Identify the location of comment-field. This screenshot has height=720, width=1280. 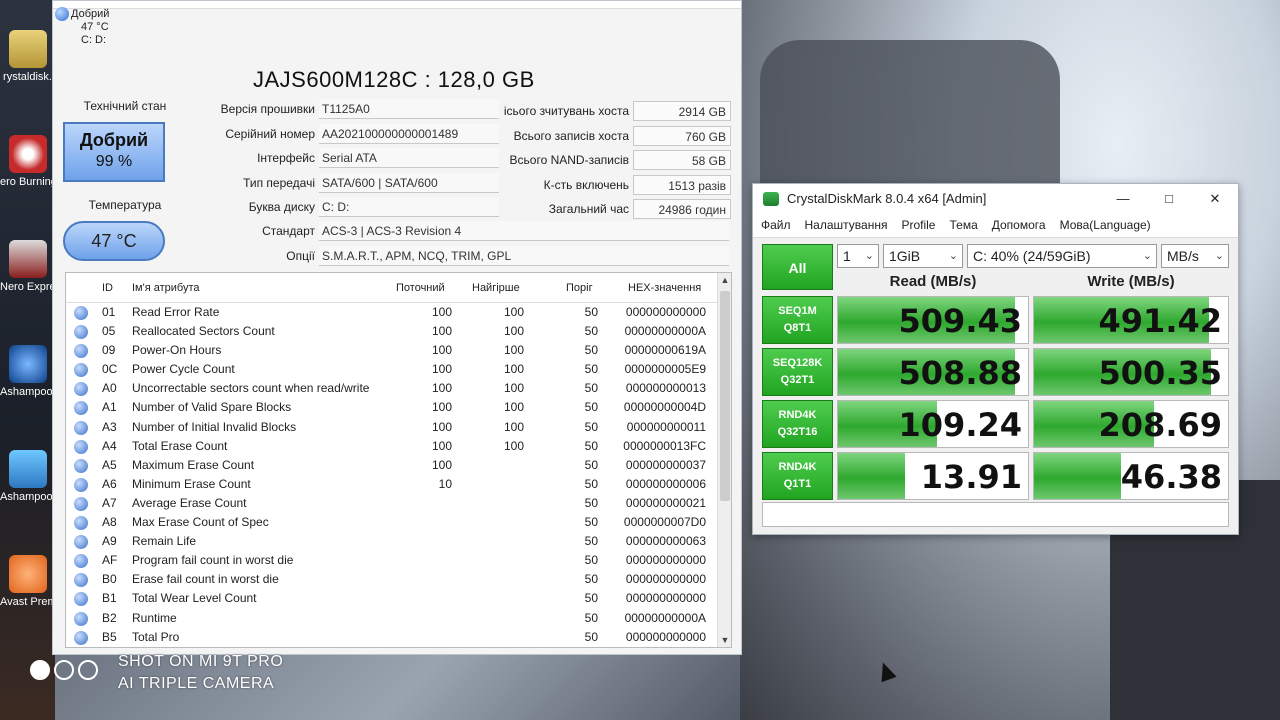
(995, 514).